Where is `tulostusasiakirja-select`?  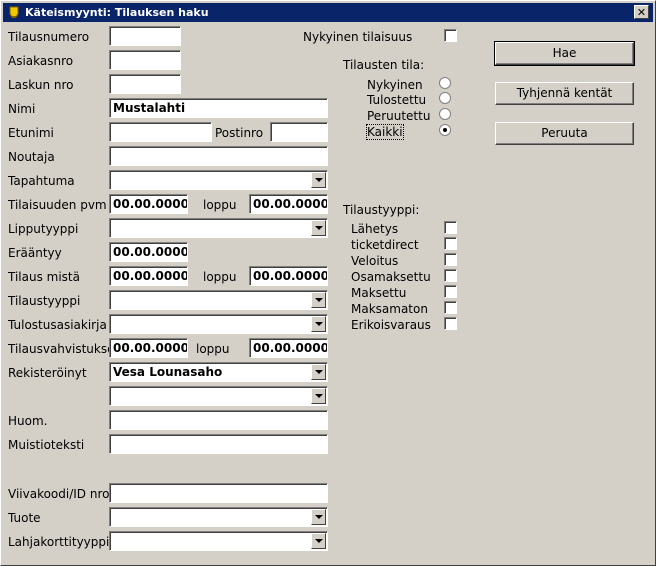
tulostusasiakirja-select is located at coordinates (218, 324).